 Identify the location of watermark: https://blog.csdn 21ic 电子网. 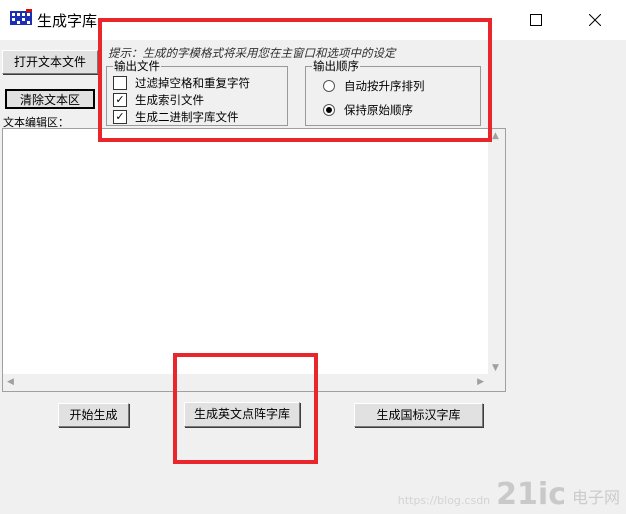
(509, 495).